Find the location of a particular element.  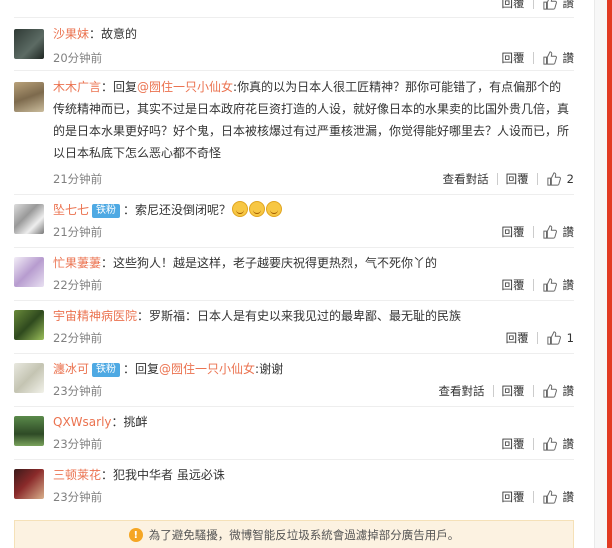

like-count: 2 is located at coordinates (570, 179).